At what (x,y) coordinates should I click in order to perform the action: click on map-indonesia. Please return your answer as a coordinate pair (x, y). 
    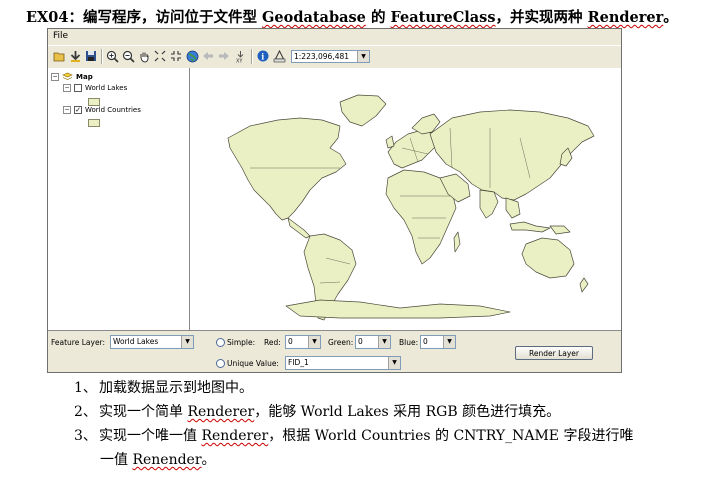
    Looking at the image, I should click on (530, 227).